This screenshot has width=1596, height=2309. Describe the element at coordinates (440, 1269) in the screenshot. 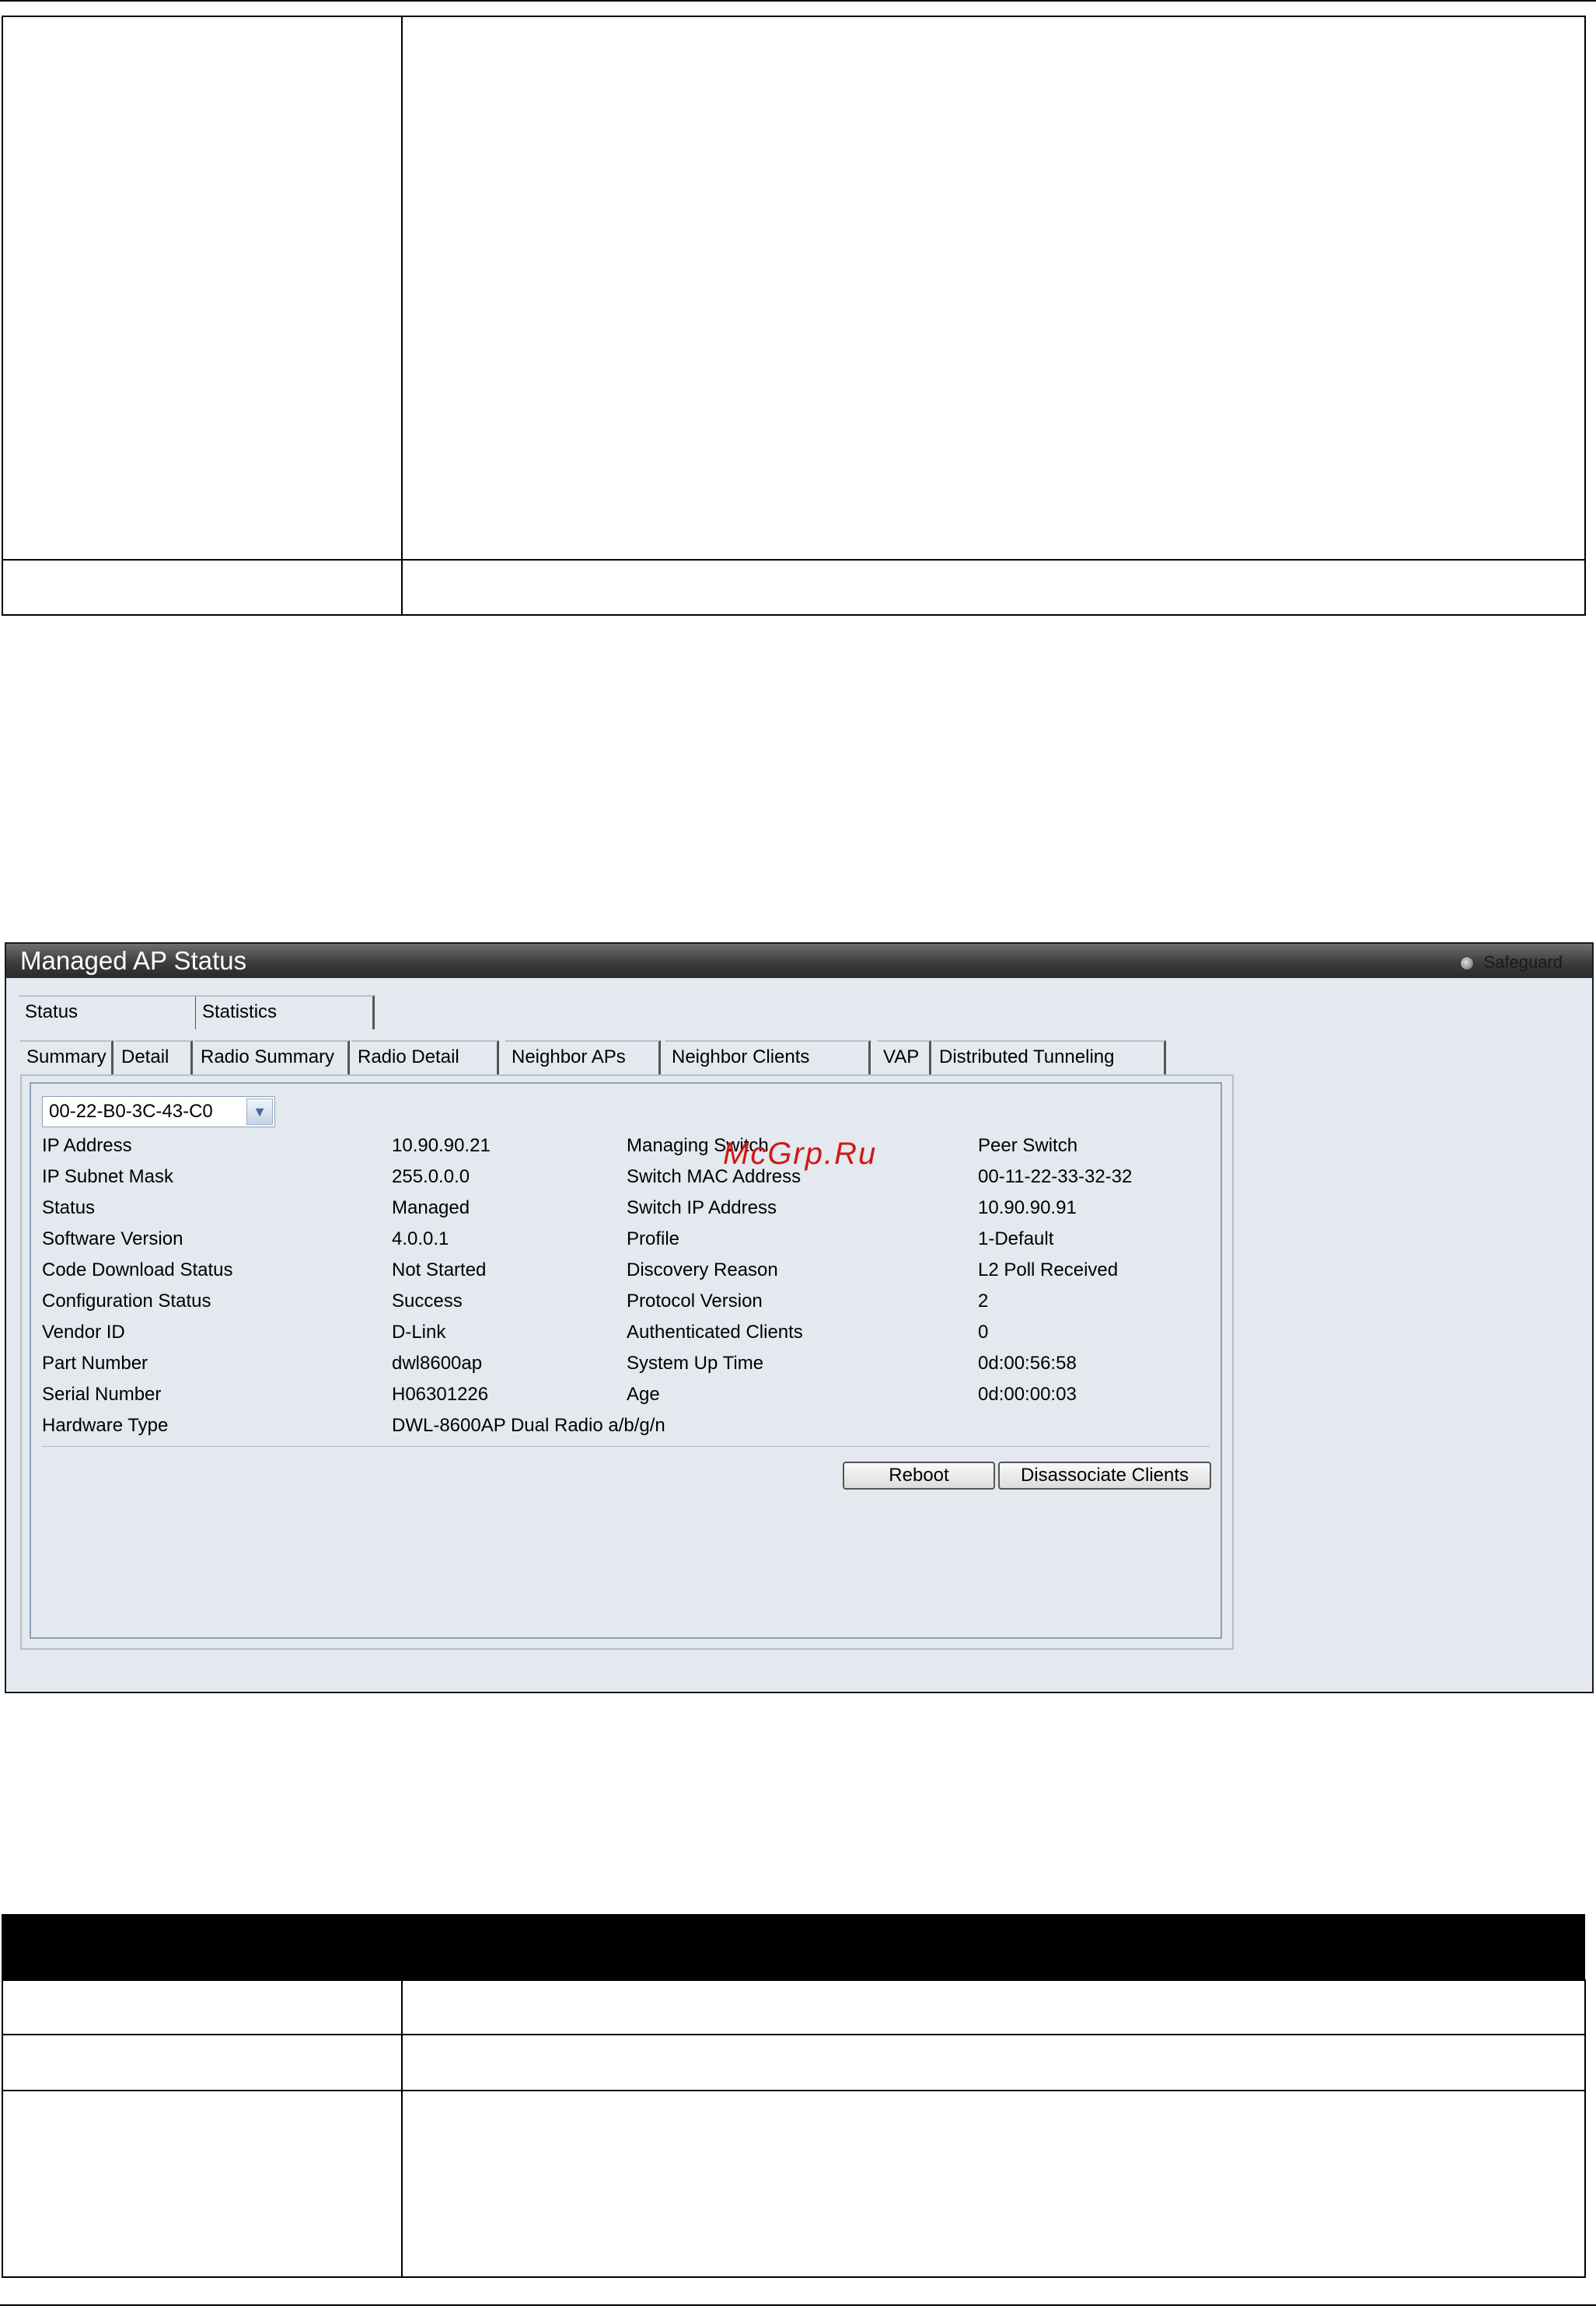

I see `code-download-status-value: Not Started` at that location.